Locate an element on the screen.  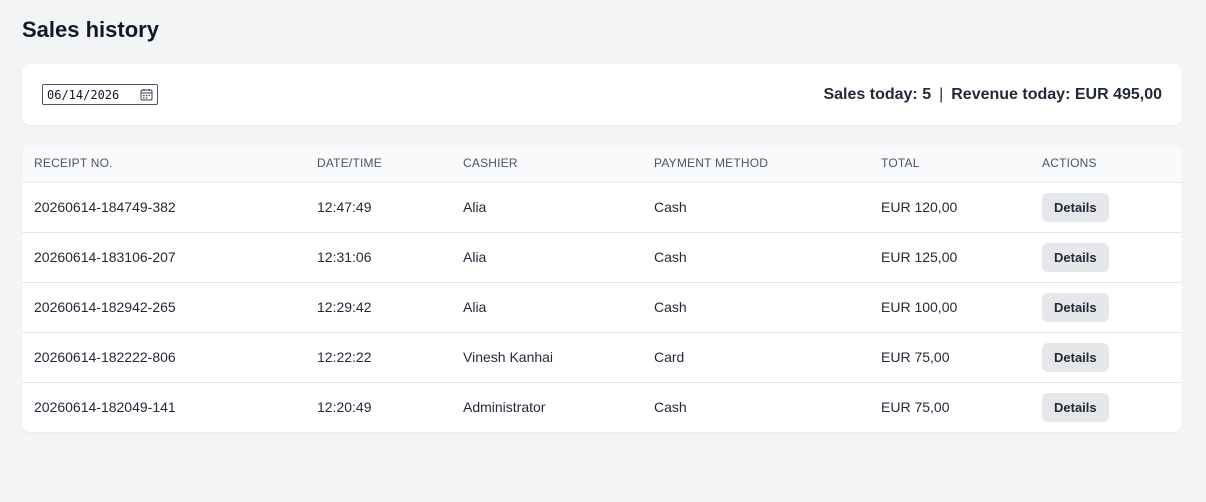
total-cell: EUR 100,00 is located at coordinates (949, 306).